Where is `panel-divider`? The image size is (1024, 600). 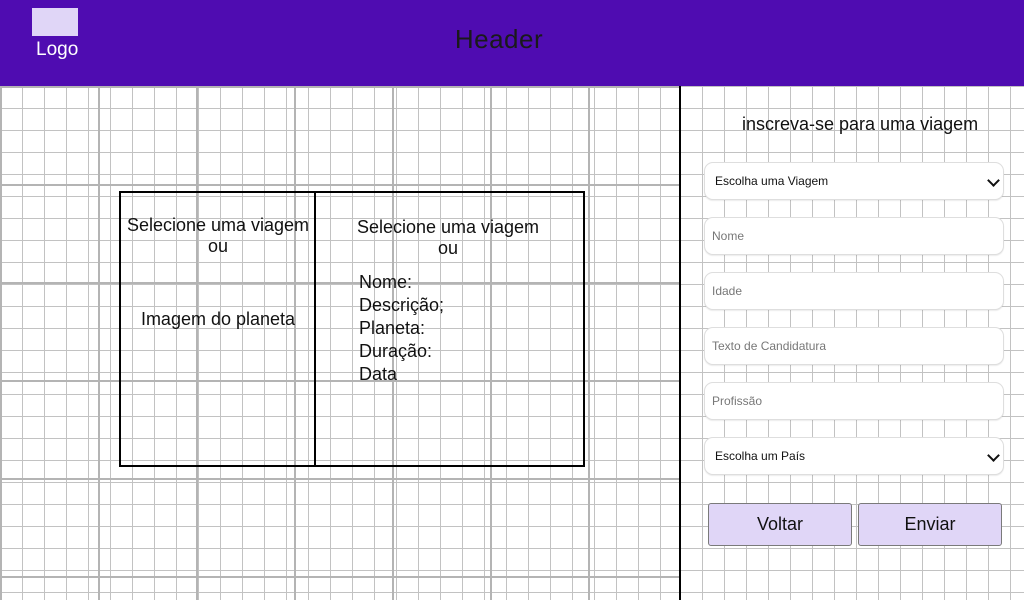 panel-divider is located at coordinates (680, 343).